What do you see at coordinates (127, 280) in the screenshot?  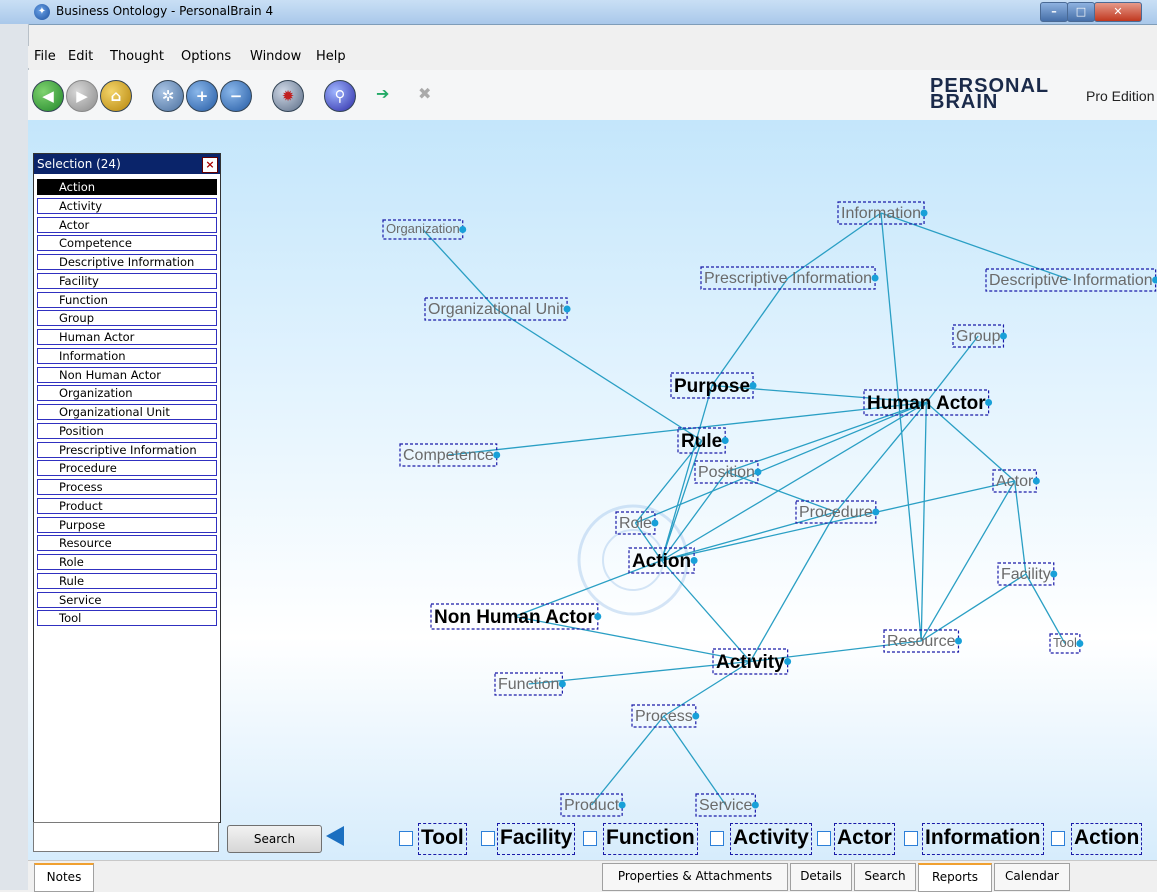 I see `selection-list-item: Facility` at bounding box center [127, 280].